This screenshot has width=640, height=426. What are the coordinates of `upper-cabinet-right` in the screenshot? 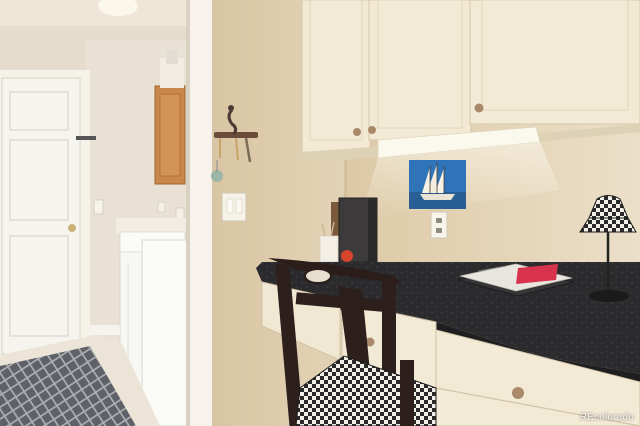 It's located at (554, 62).